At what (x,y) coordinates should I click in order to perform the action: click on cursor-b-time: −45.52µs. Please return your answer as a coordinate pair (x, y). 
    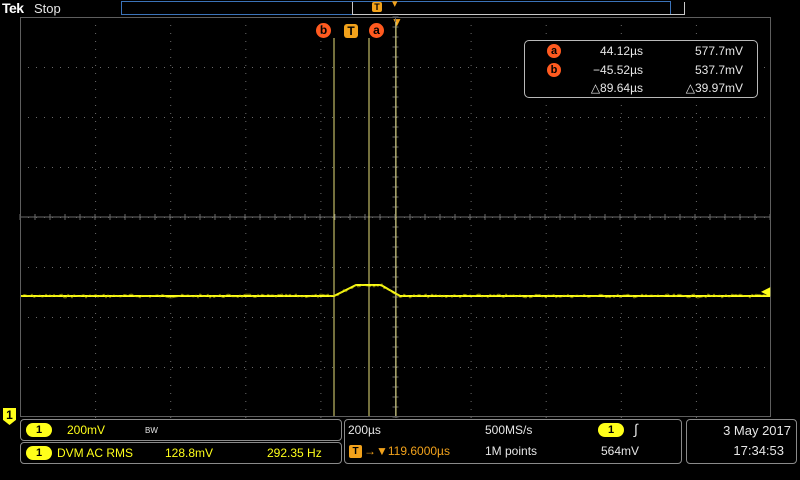
    Looking at the image, I should click on (618, 70).